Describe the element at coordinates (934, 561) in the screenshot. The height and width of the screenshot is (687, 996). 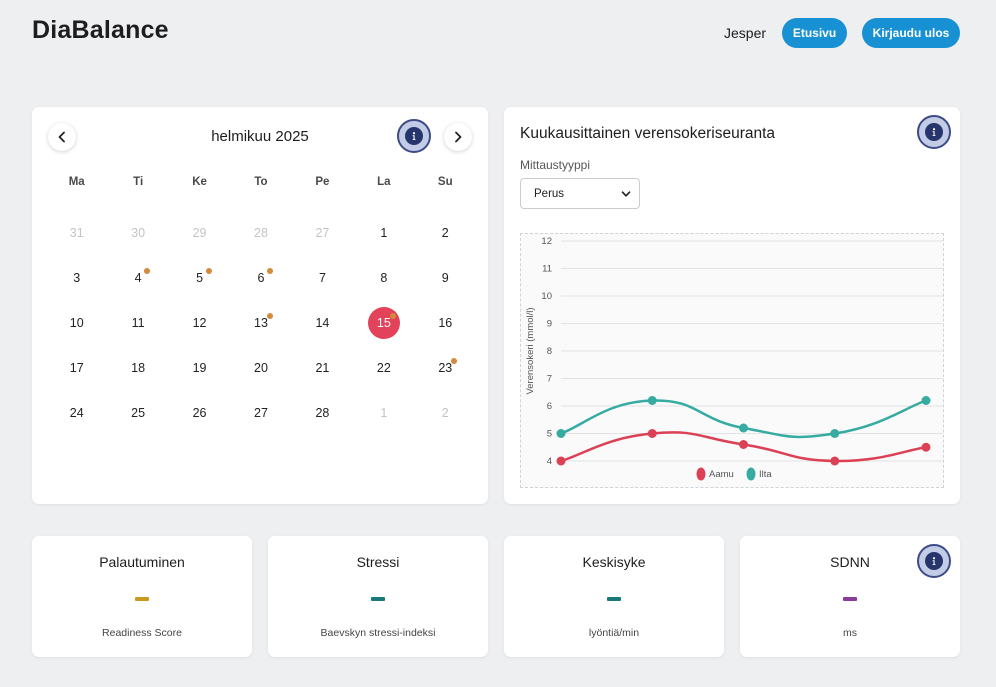
I see `sdnn-info-button` at that location.